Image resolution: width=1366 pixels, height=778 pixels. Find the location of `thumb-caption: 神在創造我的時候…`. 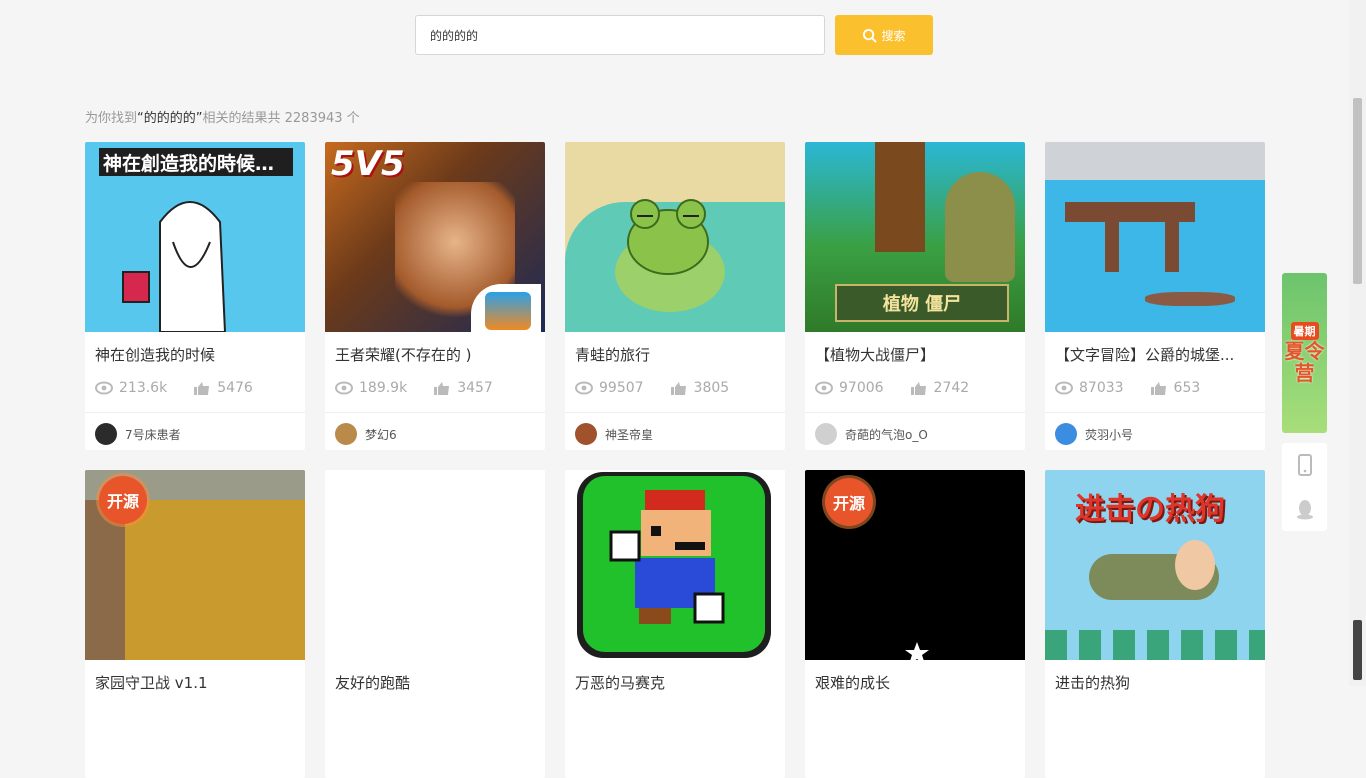

thumb-caption: 神在創造我的時候… is located at coordinates (196, 162).